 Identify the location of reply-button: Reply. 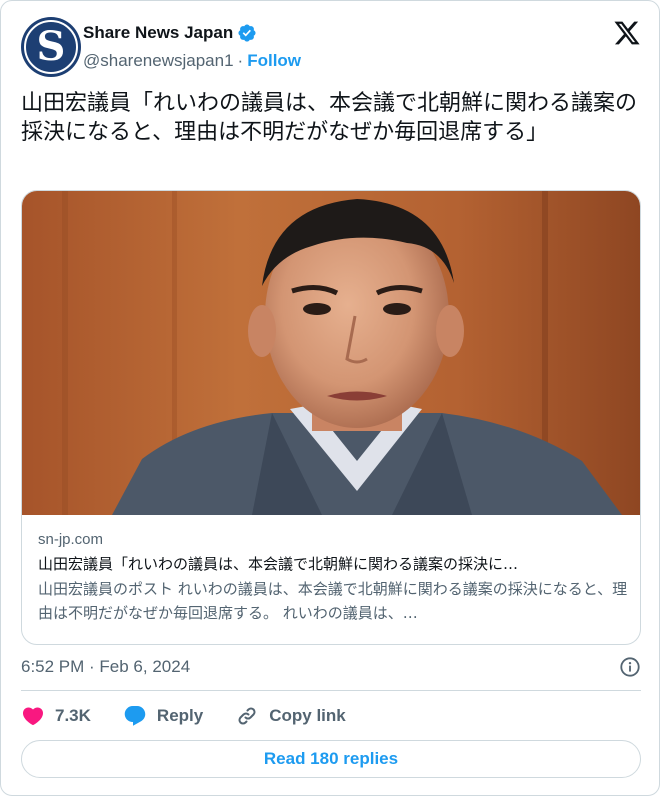
(163, 716).